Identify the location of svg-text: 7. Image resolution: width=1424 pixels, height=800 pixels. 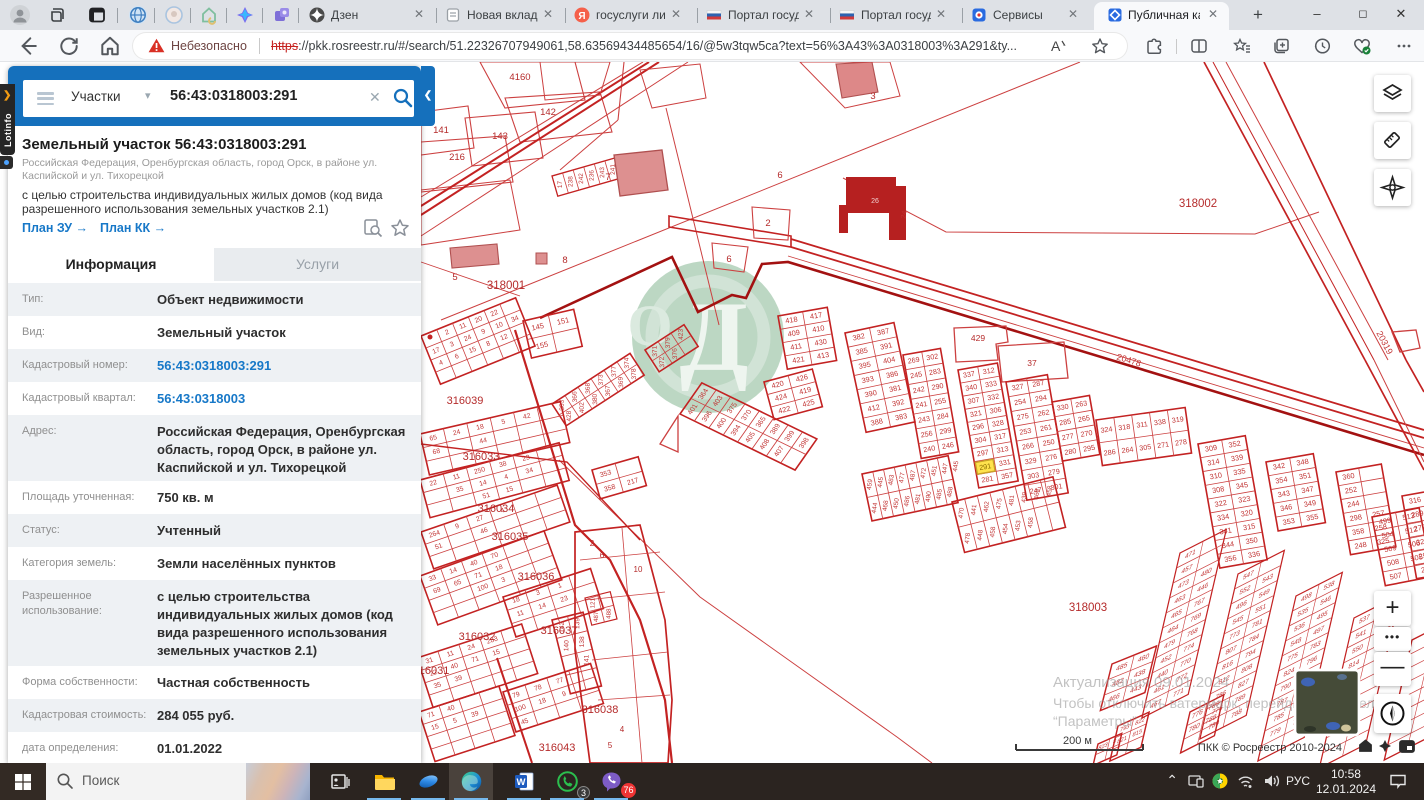
(607, 177).